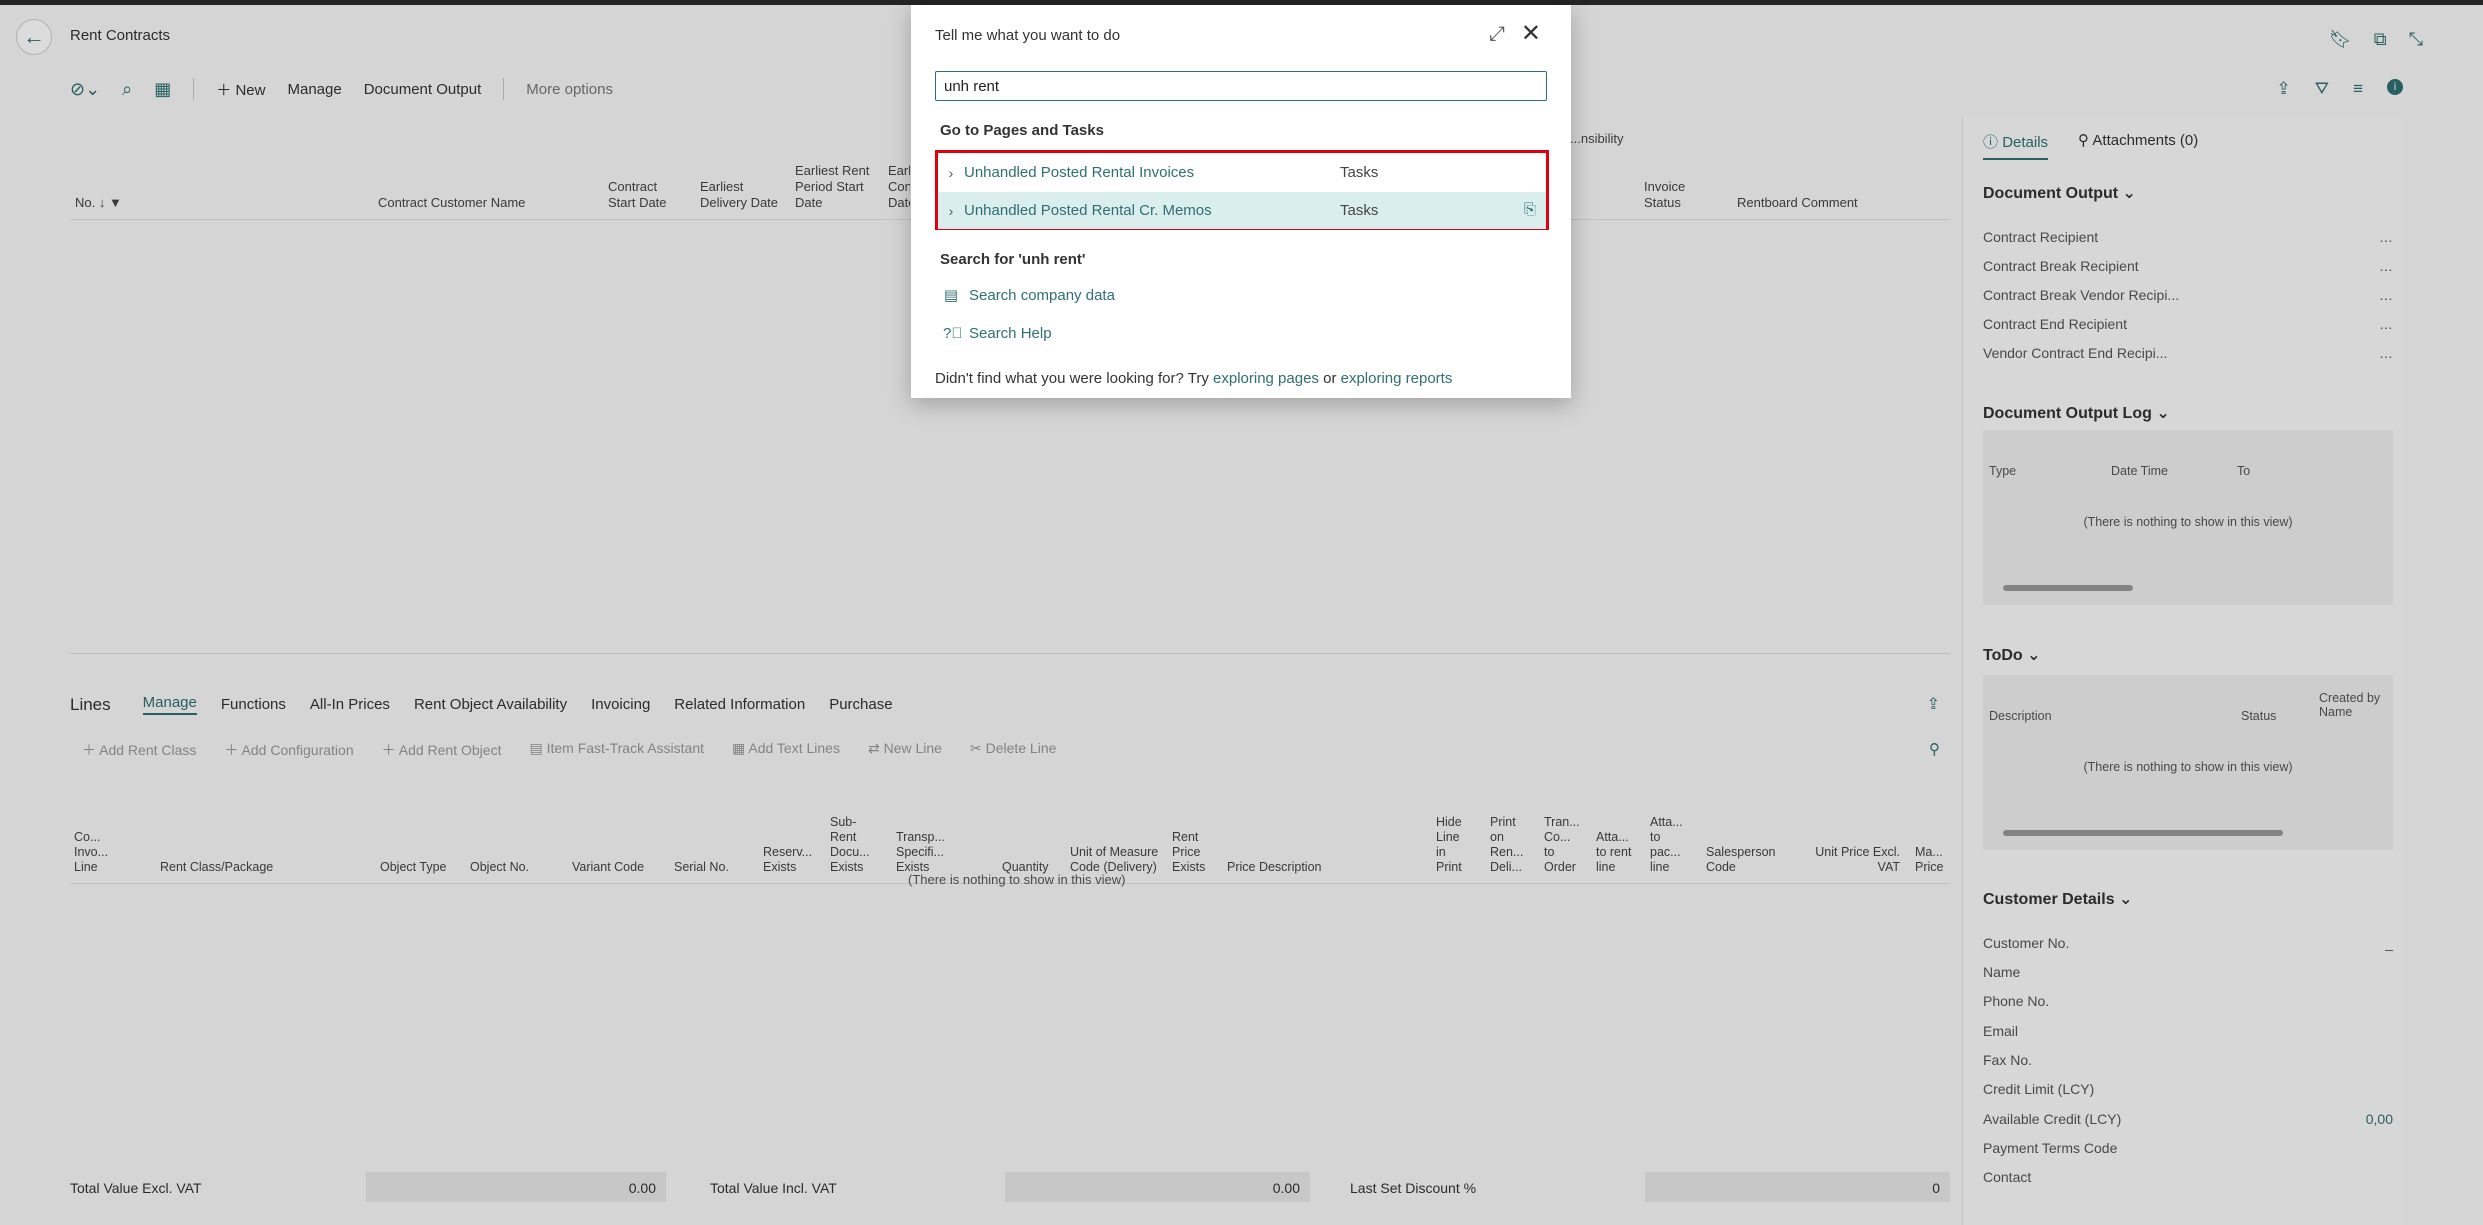 The width and height of the screenshot is (2483, 1225). I want to click on search-input, so click(1241, 86).